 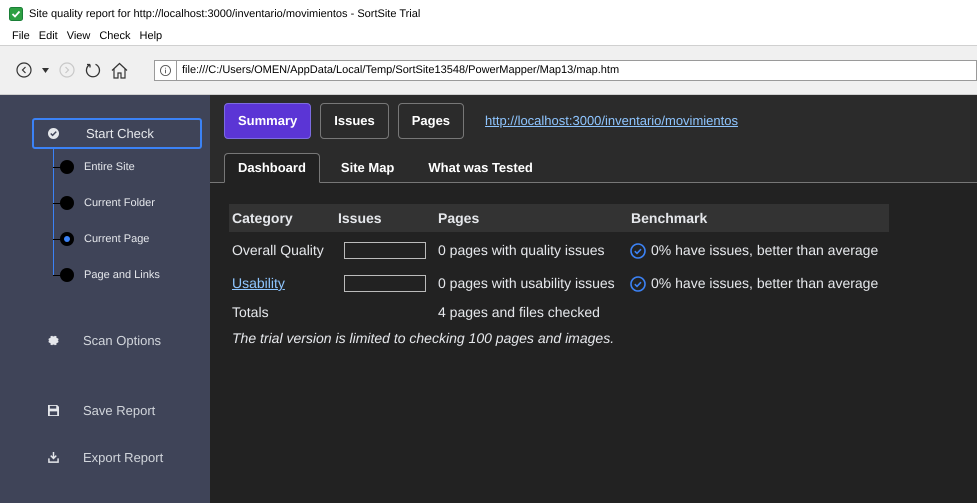 What do you see at coordinates (431, 121) in the screenshot?
I see `view-button: Pages` at bounding box center [431, 121].